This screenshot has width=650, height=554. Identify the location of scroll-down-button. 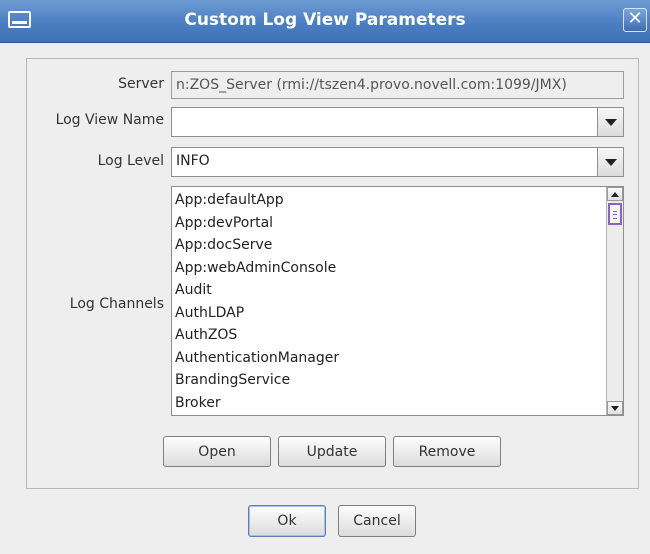
(615, 408).